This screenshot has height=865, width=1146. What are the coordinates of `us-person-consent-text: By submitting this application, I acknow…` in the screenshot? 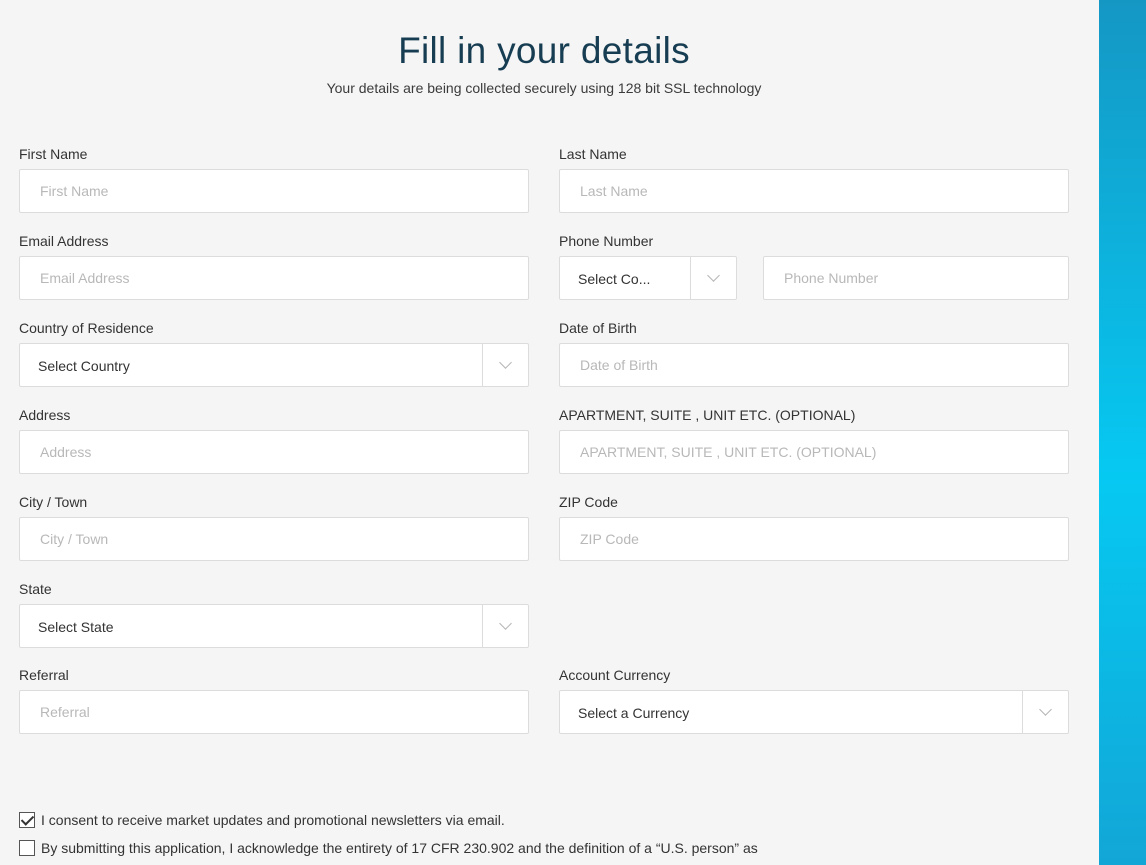 It's located at (399, 848).